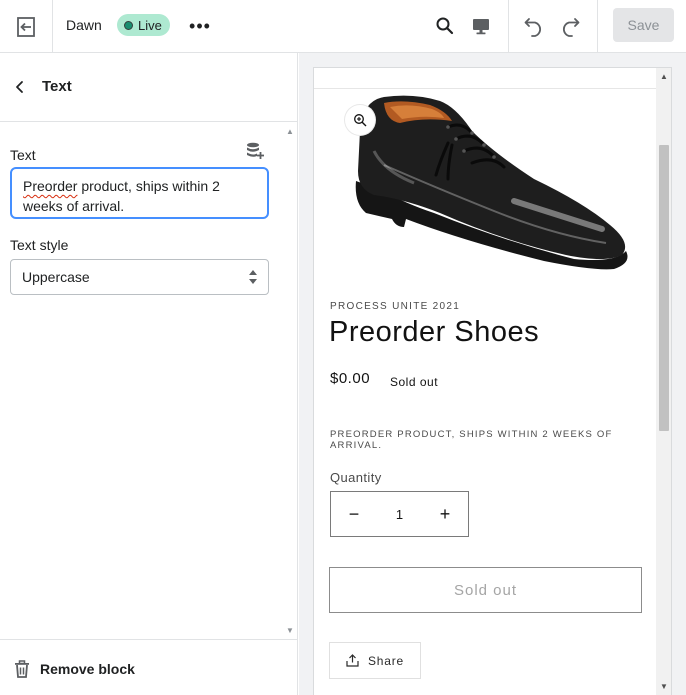 Image resolution: width=686 pixels, height=695 pixels. I want to click on more-icon: •••, so click(200, 25).